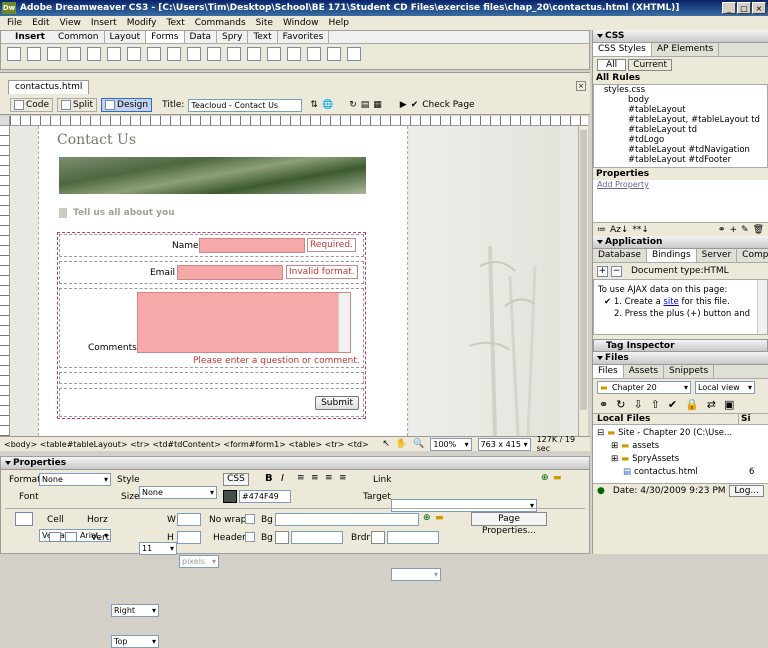  What do you see at coordinates (338, 23) in the screenshot?
I see `menu-help: Help` at bounding box center [338, 23].